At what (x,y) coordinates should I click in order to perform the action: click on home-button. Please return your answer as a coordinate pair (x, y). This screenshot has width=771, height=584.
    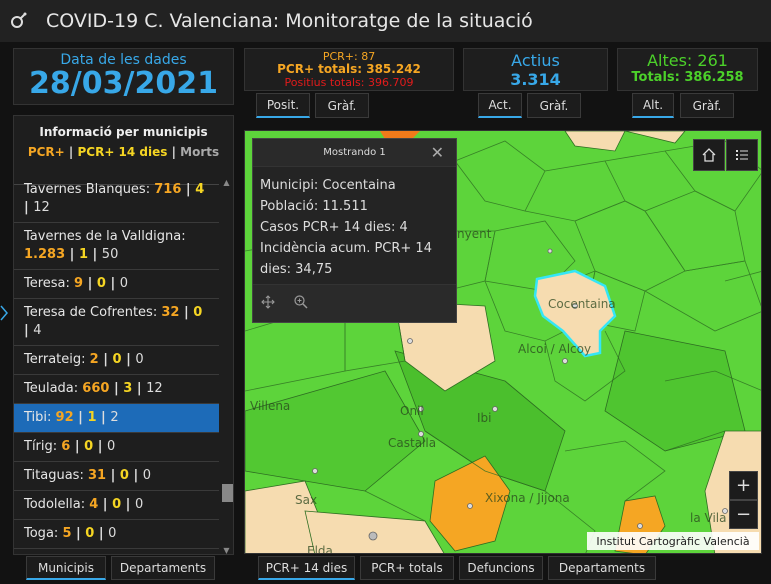
    Looking at the image, I should click on (709, 155).